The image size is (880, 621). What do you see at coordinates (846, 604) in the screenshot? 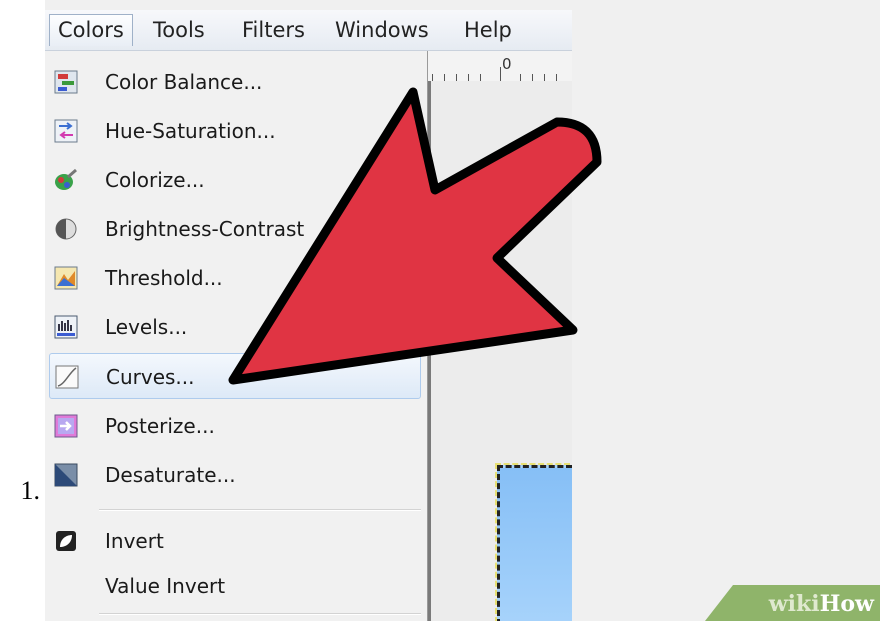
I see `watermark-how: How` at bounding box center [846, 604].